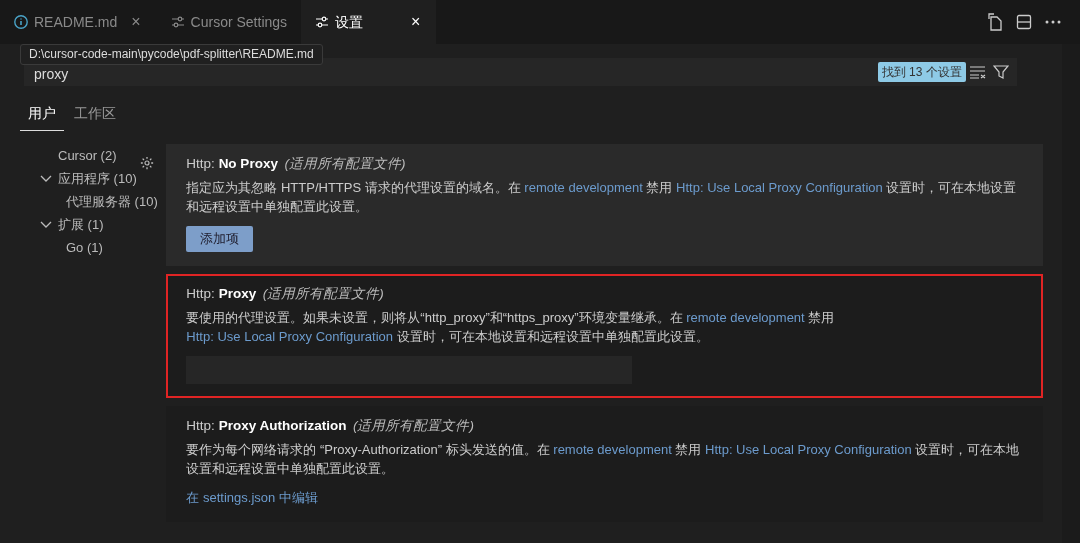  Describe the element at coordinates (78, 22) in the screenshot. I see `editor-tab: README.md ×` at that location.